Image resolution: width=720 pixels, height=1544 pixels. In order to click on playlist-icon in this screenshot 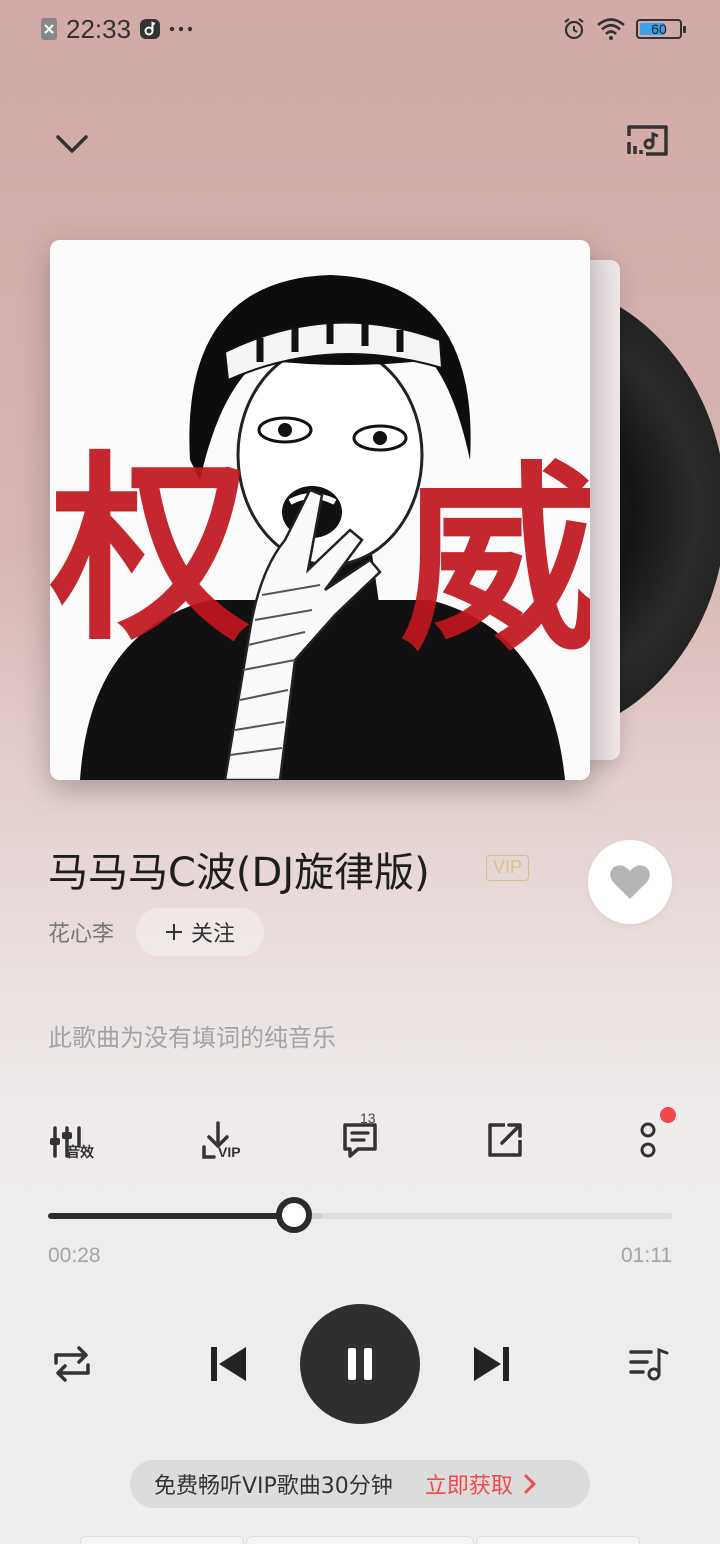, I will do `click(649, 1364)`.